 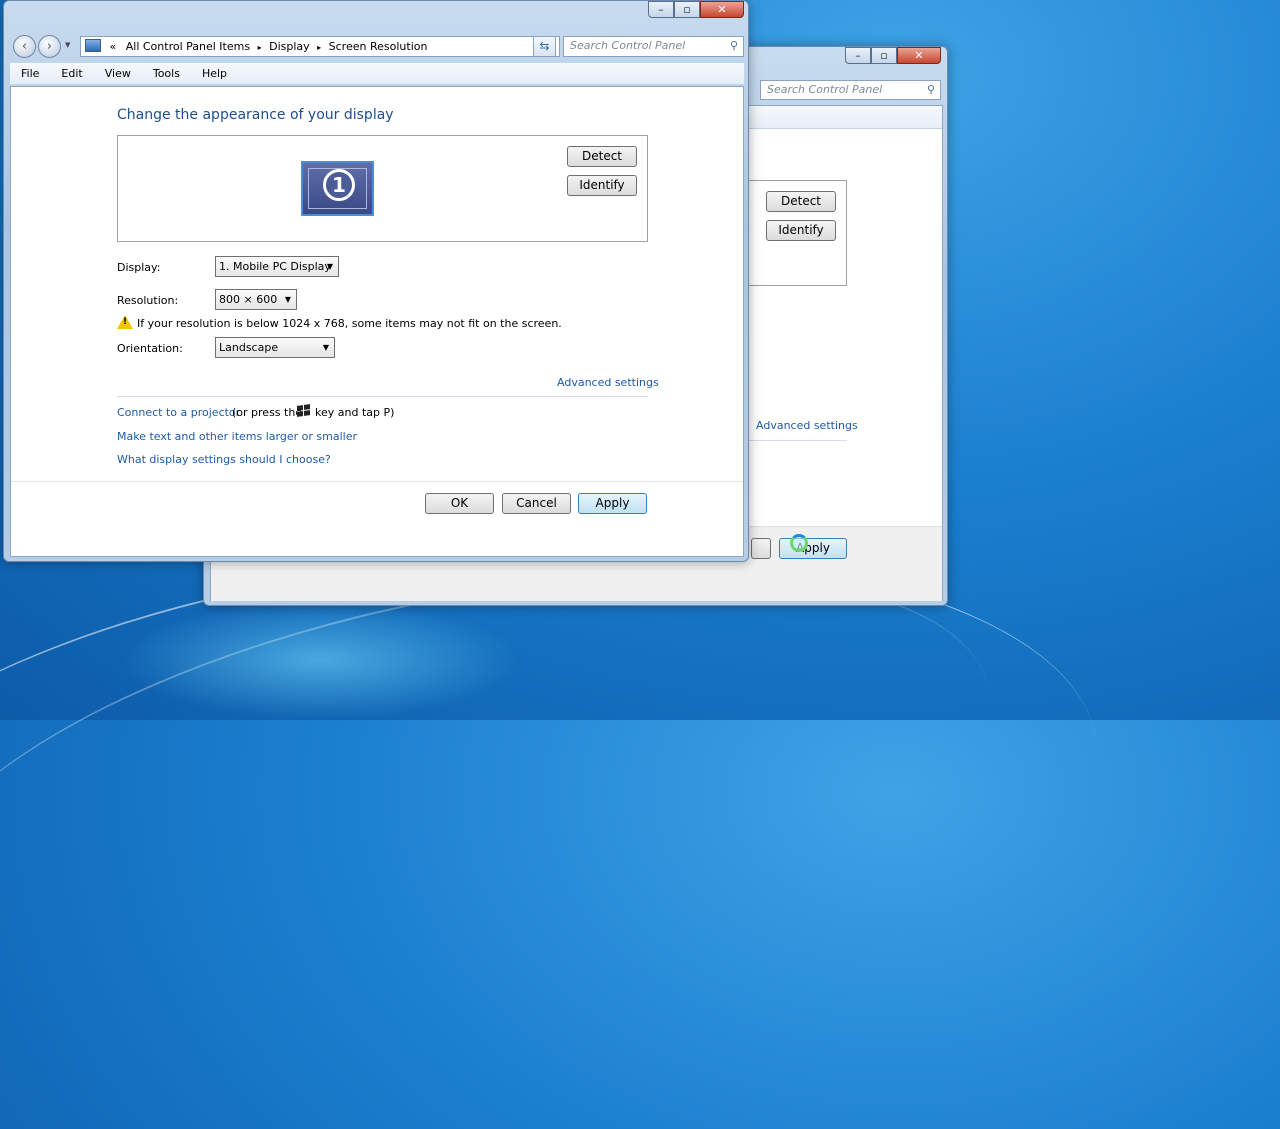 What do you see at coordinates (536, 503) in the screenshot?
I see `cancel-button: Cancel` at bounding box center [536, 503].